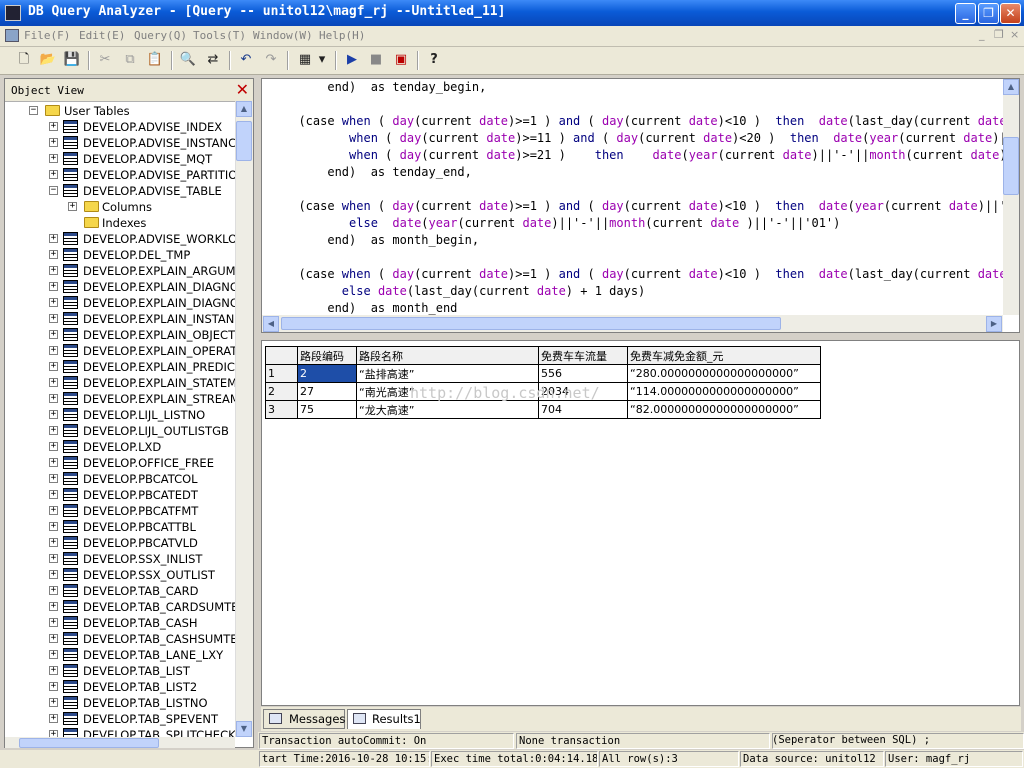 The image size is (1024, 768). Describe the element at coordinates (188, 60) in the screenshot. I see `find-icon: 🔍` at that location.